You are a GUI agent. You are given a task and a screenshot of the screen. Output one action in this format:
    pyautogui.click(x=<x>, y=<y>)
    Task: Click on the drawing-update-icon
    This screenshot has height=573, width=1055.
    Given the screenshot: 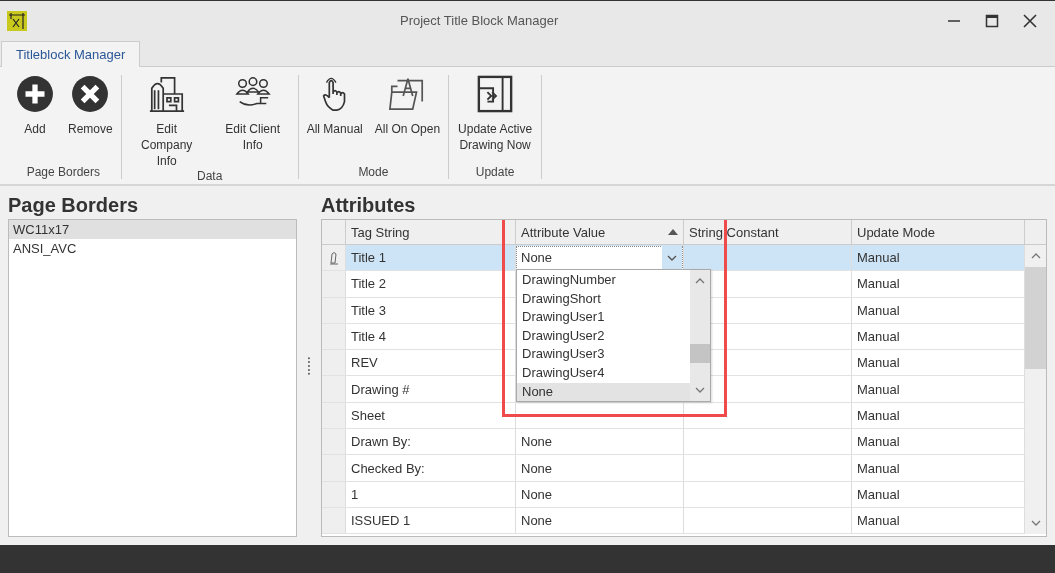 What is the action you would take?
    pyautogui.click(x=495, y=94)
    